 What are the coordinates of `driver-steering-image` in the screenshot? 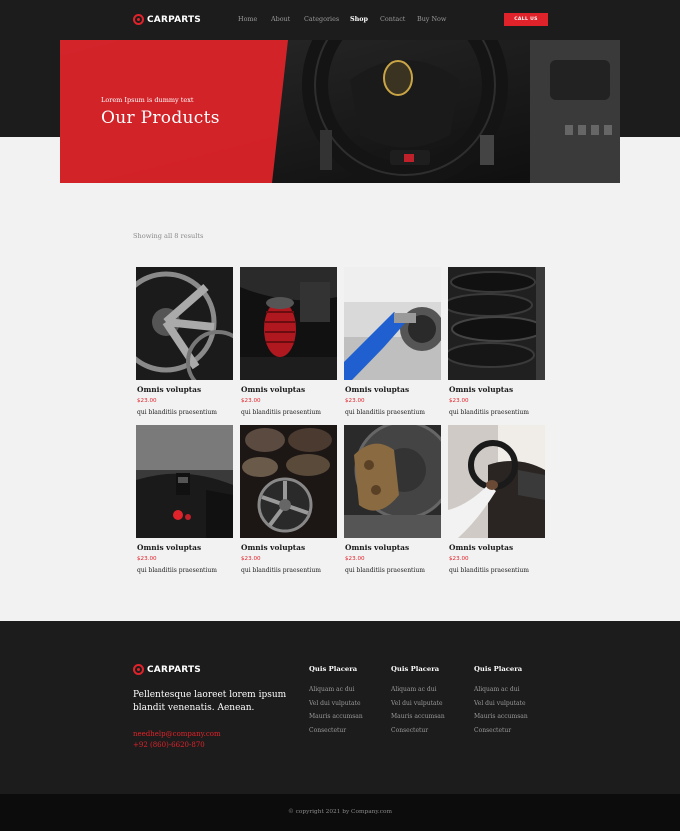 It's located at (496, 481).